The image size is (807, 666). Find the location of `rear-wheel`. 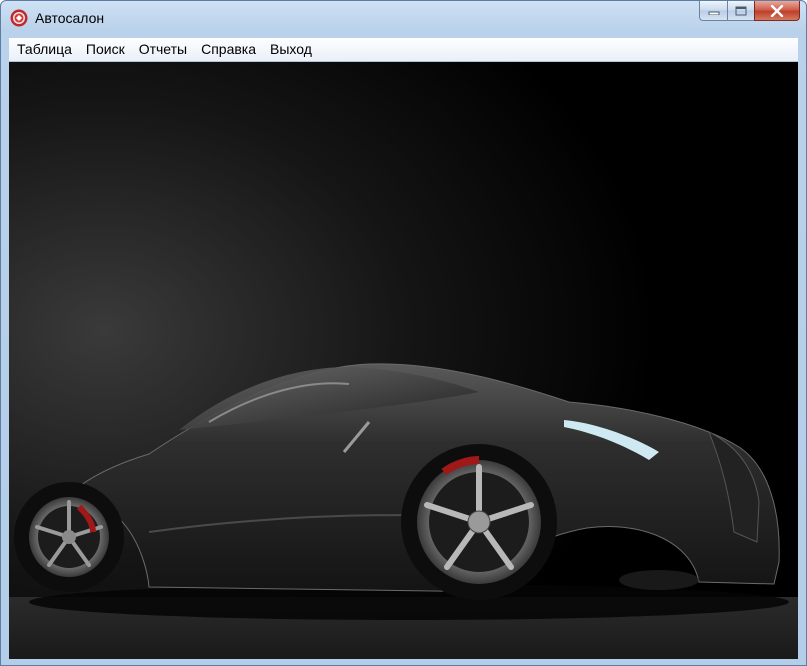

rear-wheel is located at coordinates (69, 537).